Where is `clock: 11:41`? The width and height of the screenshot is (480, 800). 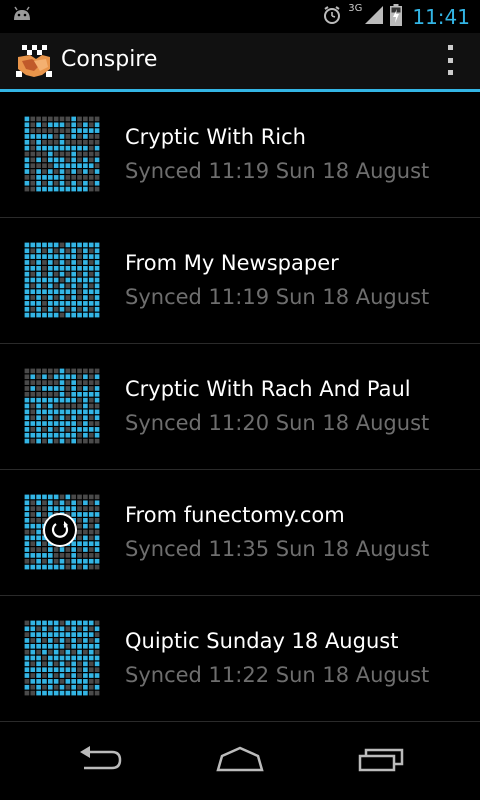 clock: 11:41 is located at coordinates (441, 16).